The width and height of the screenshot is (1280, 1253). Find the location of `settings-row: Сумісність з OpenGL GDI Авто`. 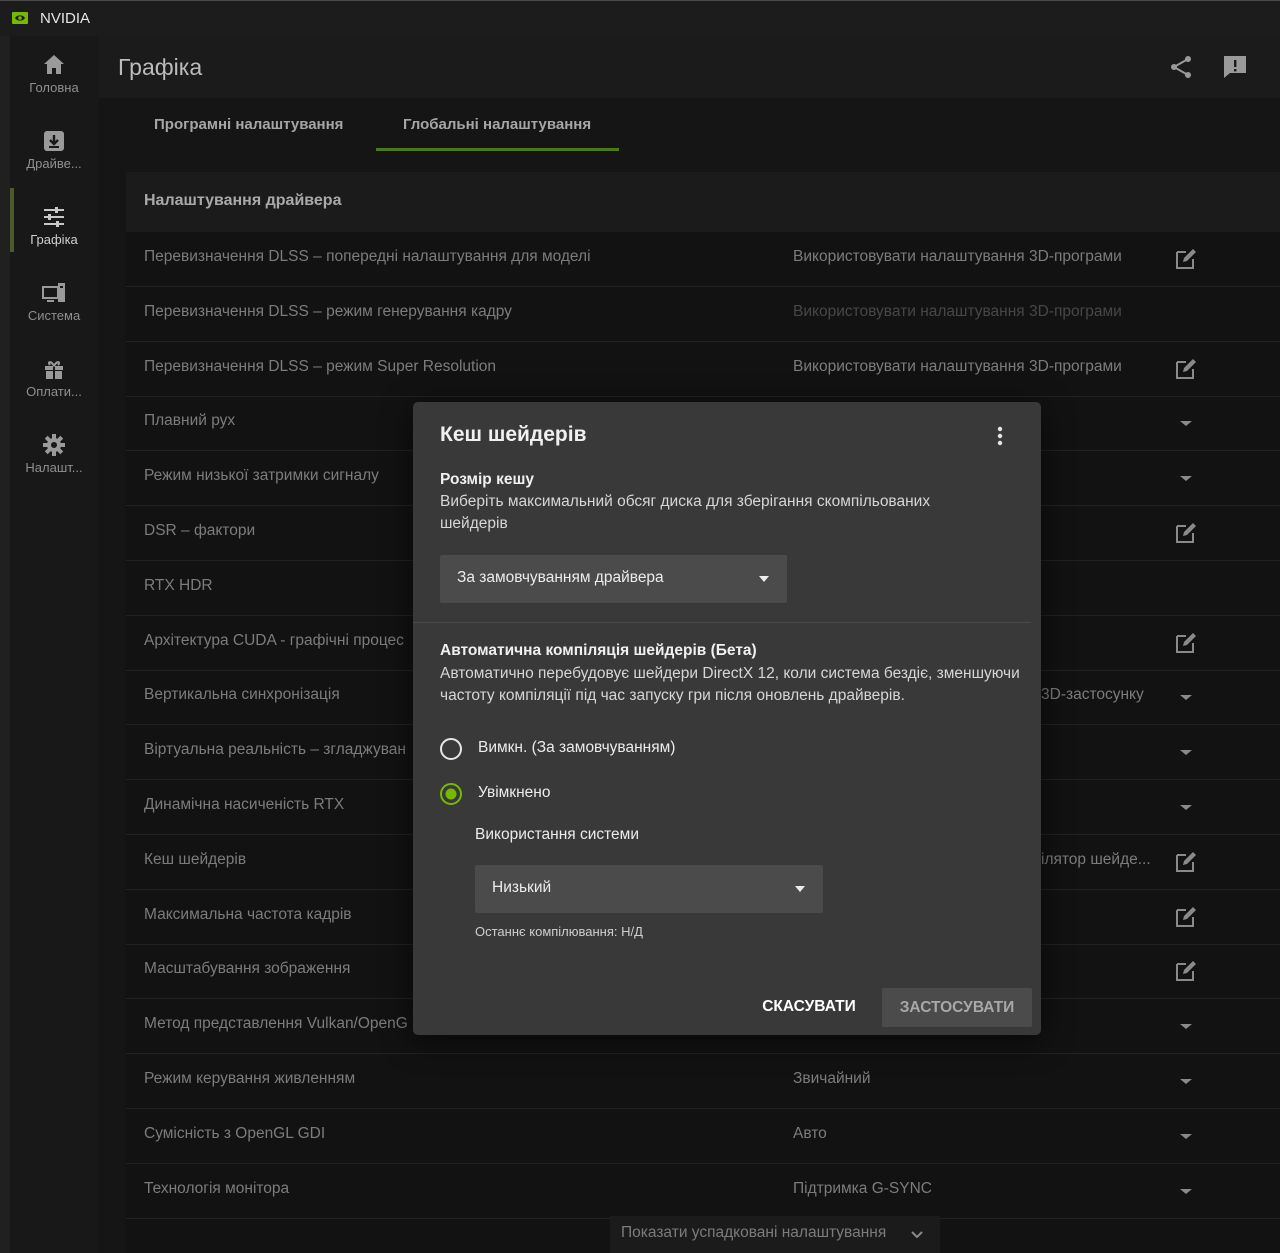

settings-row: Сумісність з OpenGL GDI Авто is located at coordinates (703, 1136).